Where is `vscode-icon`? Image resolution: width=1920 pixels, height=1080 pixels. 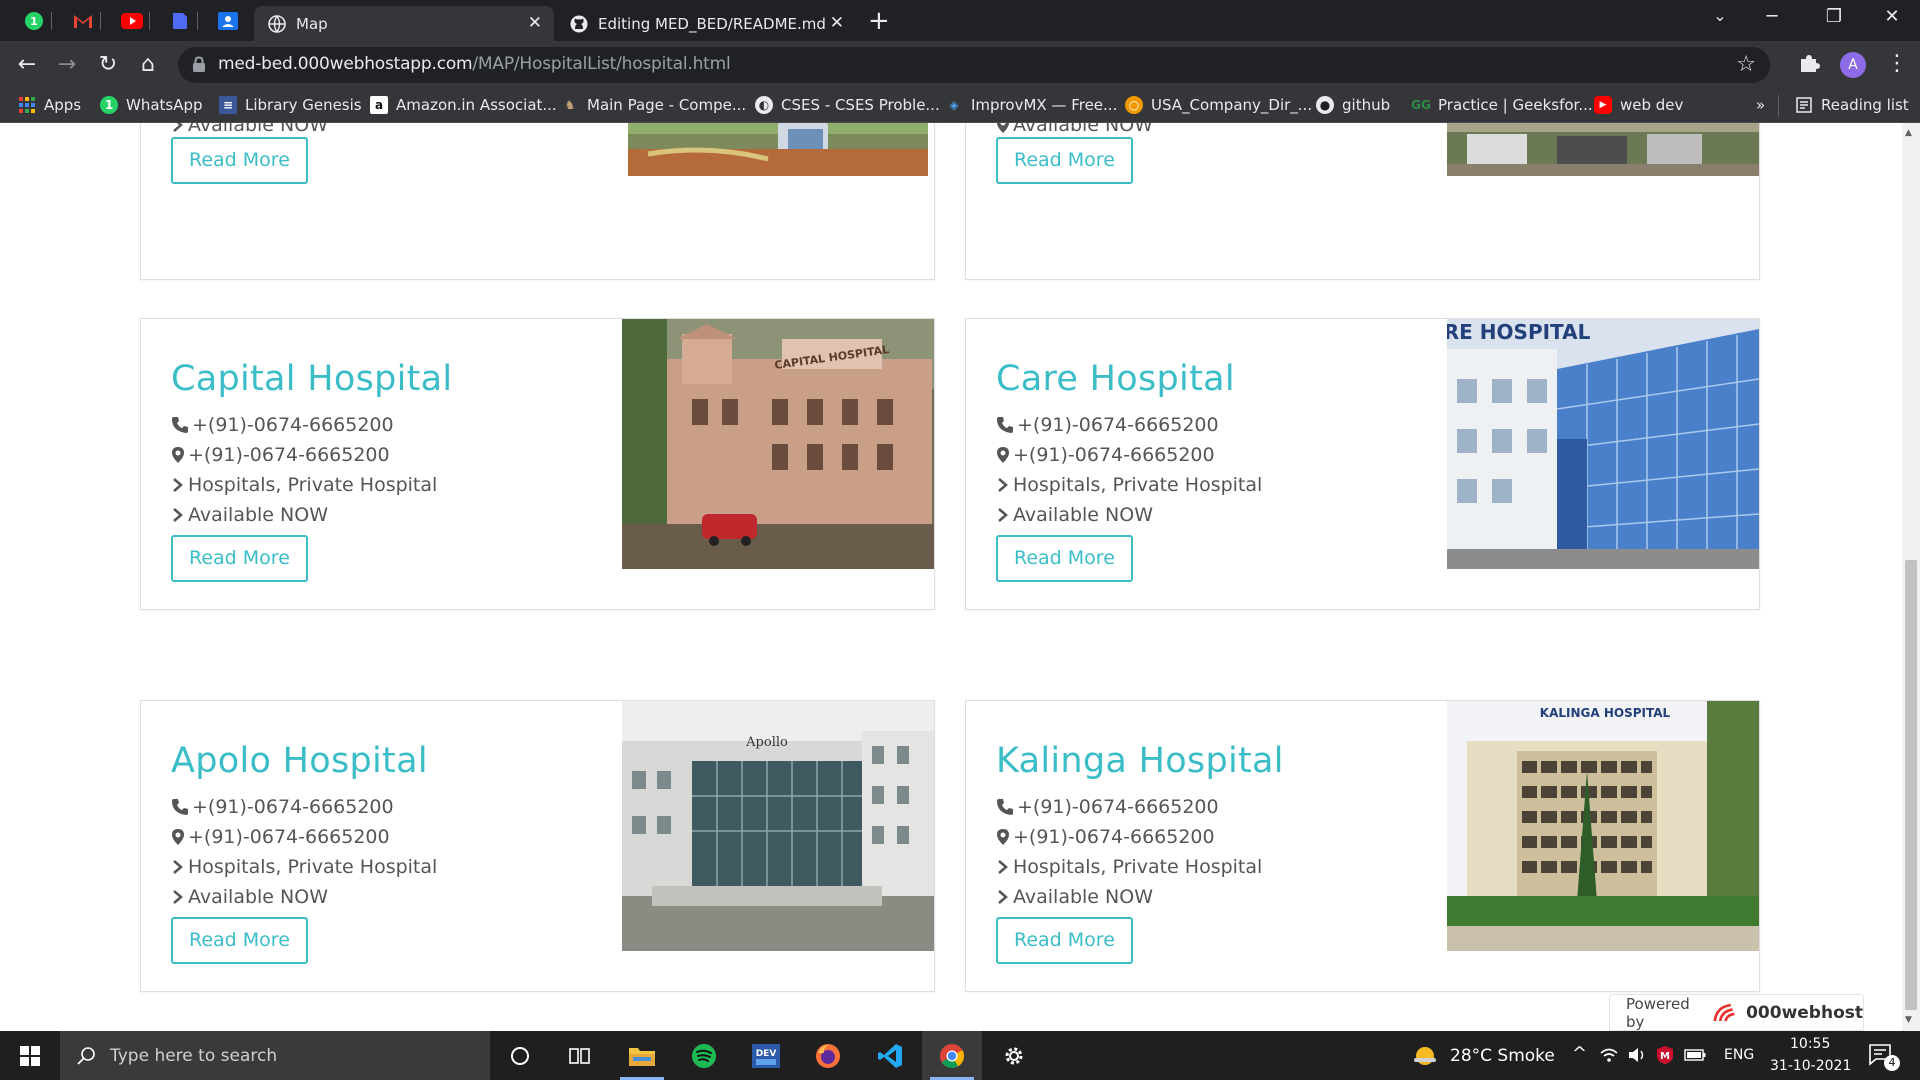
vscode-icon is located at coordinates (890, 1055).